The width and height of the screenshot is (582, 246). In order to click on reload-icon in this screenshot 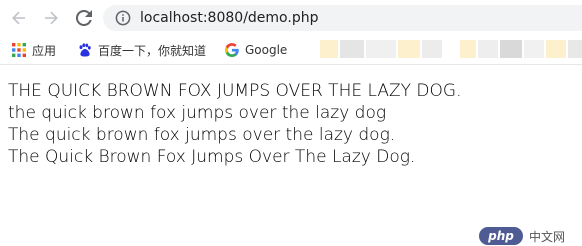, I will do `click(84, 18)`.